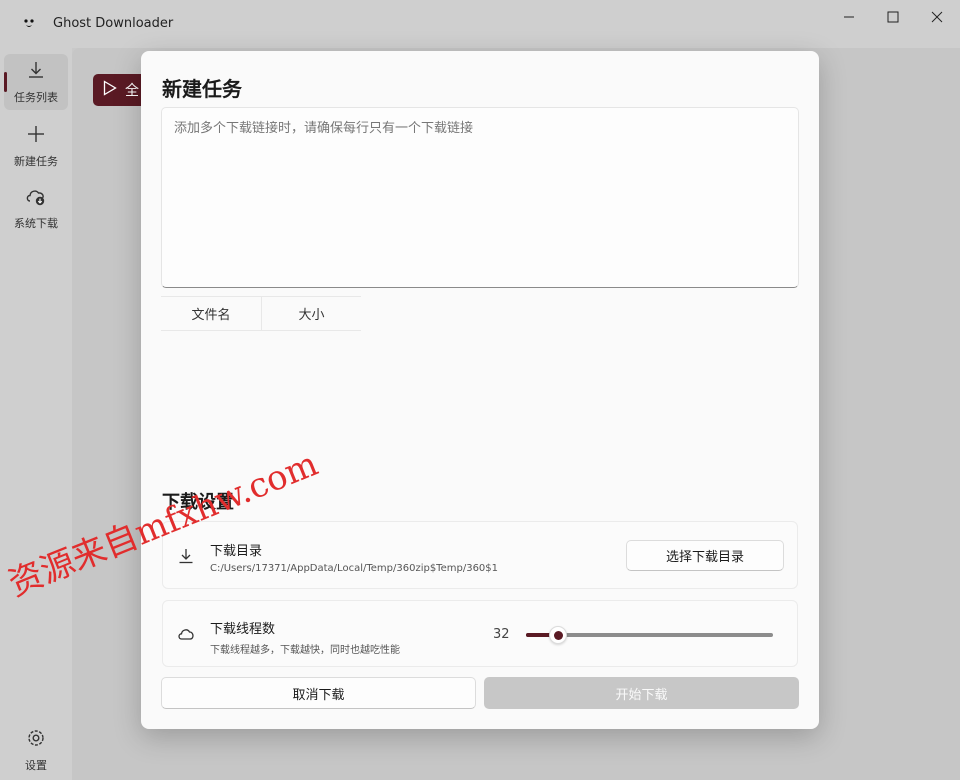 This screenshot has height=780, width=960. Describe the element at coordinates (305, 650) in the screenshot. I see `download-threads-description: 下载线程越多，下载越快，同时也越吃性能` at that location.